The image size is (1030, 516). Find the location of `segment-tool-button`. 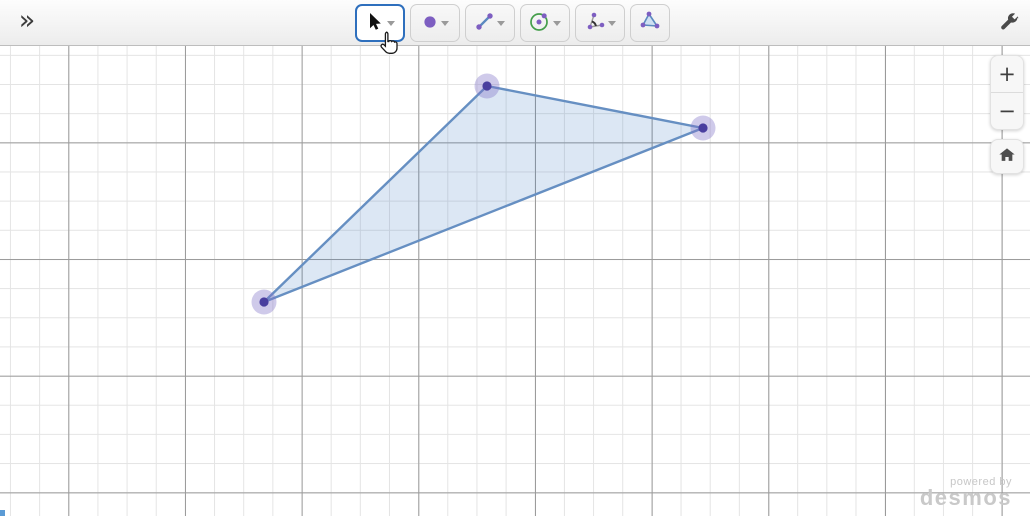

segment-tool-button is located at coordinates (490, 23).